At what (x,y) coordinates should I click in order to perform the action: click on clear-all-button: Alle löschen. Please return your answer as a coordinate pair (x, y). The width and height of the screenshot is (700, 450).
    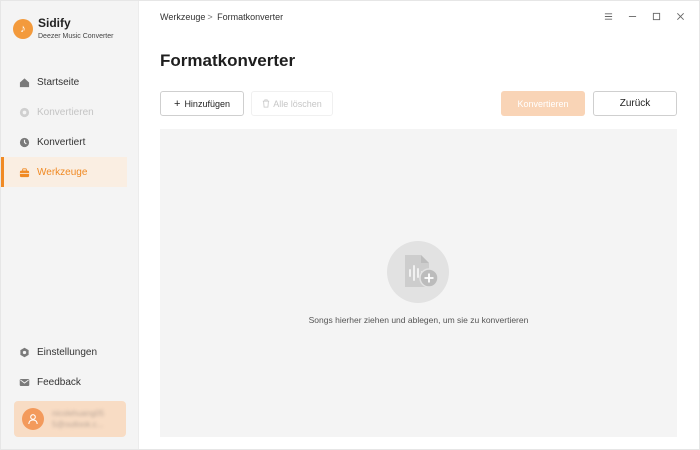
    Looking at the image, I should click on (292, 103).